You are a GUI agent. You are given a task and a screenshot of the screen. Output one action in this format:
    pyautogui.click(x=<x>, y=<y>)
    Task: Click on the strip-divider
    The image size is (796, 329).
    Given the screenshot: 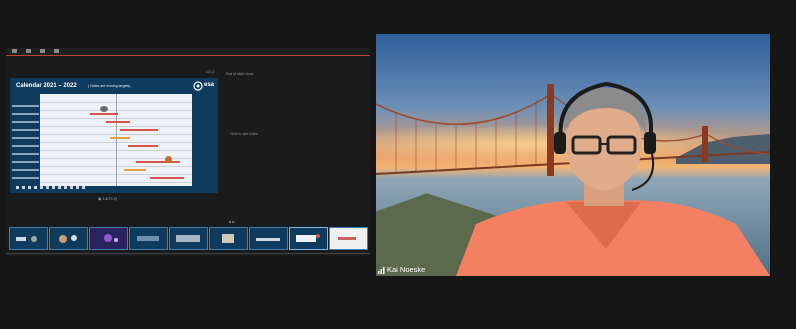 What is the action you would take?
    pyautogui.click(x=188, y=253)
    